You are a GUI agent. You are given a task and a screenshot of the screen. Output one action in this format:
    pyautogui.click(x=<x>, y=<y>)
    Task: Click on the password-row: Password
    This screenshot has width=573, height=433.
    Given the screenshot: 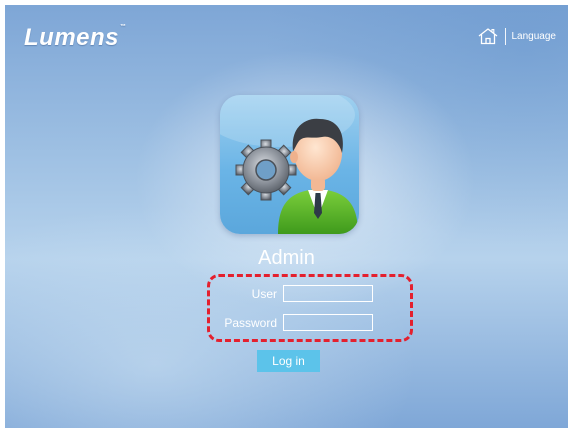 What is the action you would take?
    pyautogui.click(x=296, y=322)
    